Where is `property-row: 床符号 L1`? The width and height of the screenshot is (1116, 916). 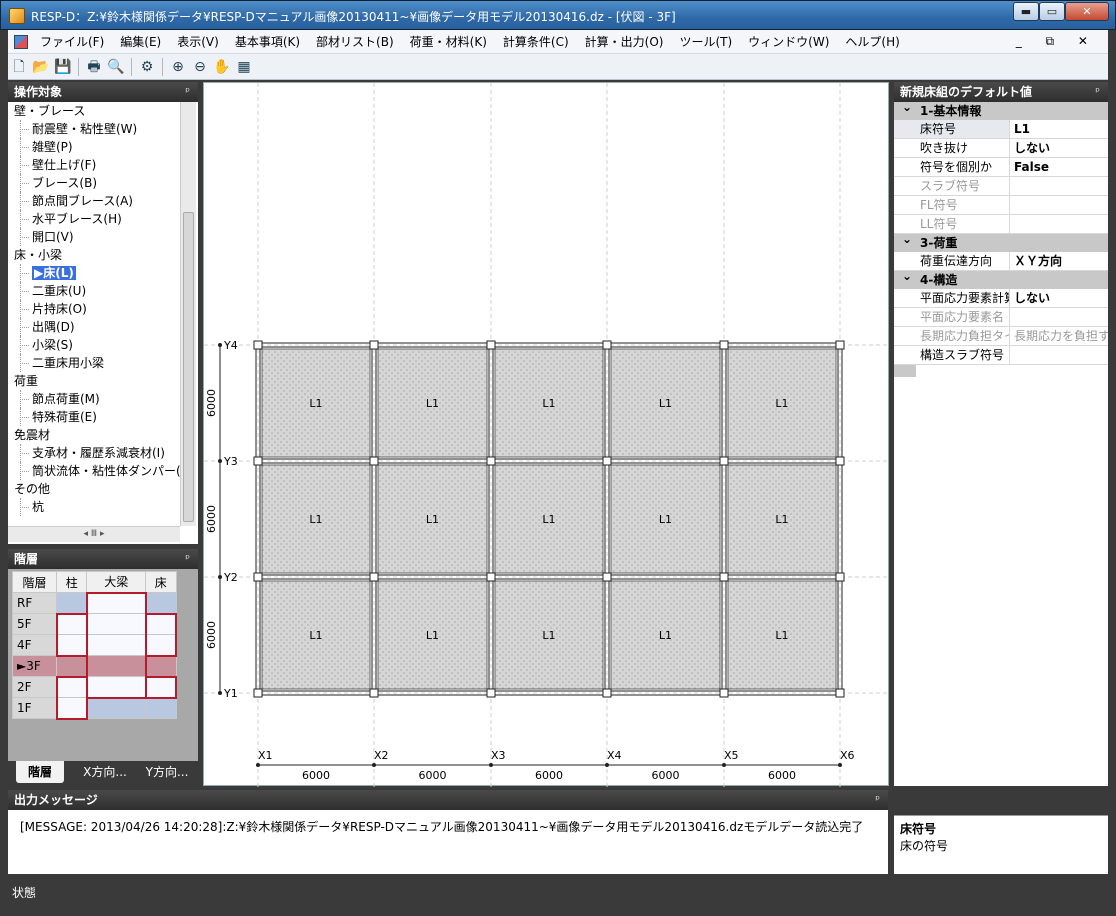 property-row: 床符号 L1 is located at coordinates (1001, 129).